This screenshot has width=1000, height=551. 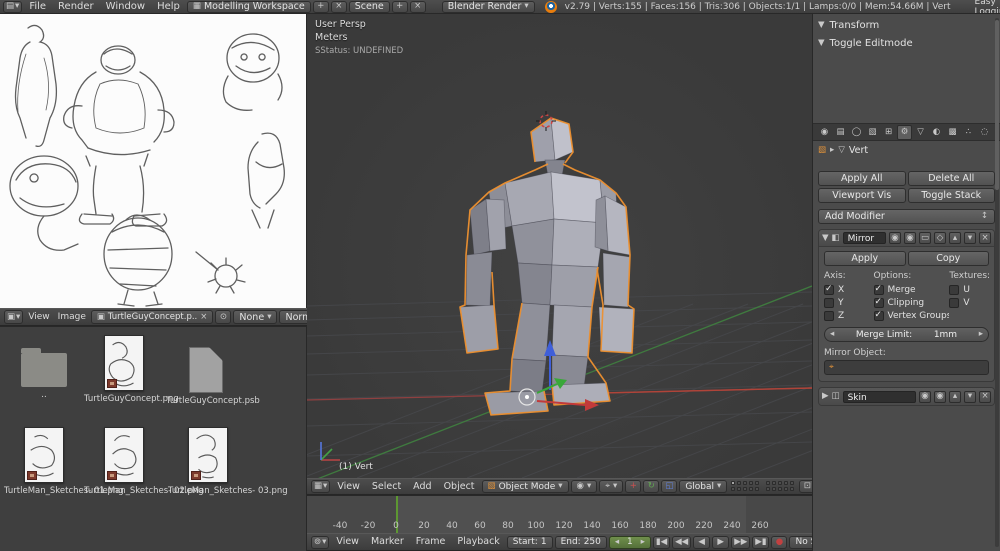 I want to click on tab-data: ▽, so click(x=920, y=132).